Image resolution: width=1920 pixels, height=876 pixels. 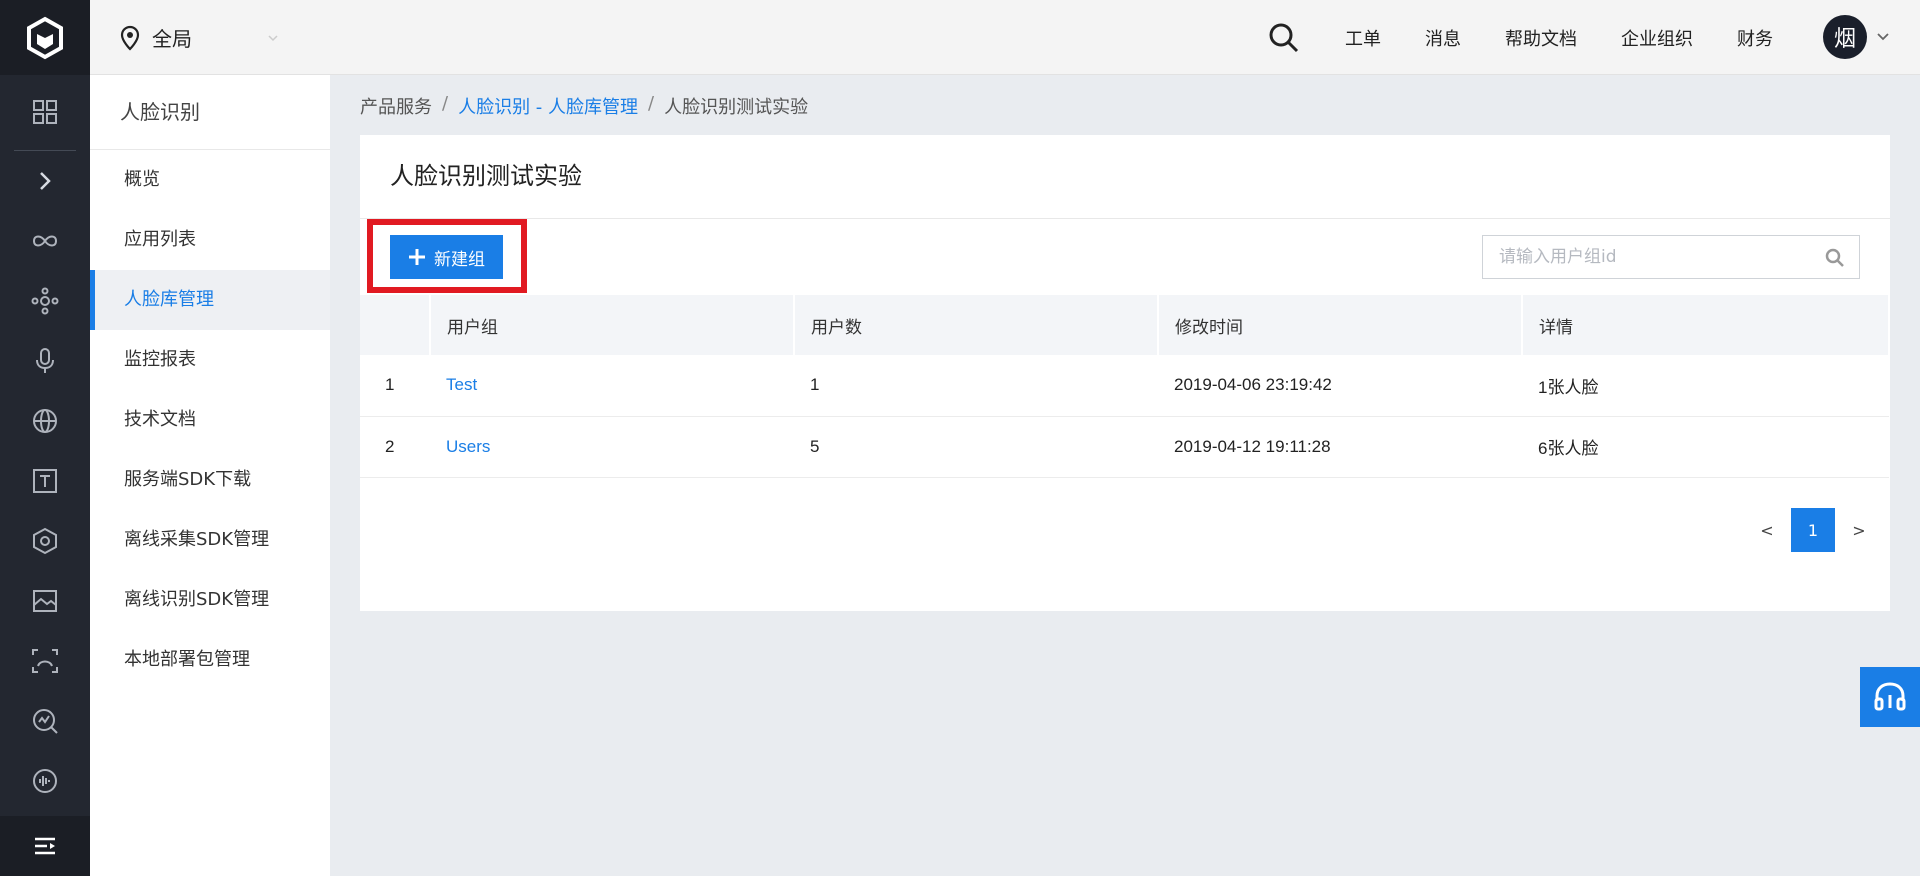 What do you see at coordinates (459, 259) in the screenshot?
I see `new-group-label: 新建组` at bounding box center [459, 259].